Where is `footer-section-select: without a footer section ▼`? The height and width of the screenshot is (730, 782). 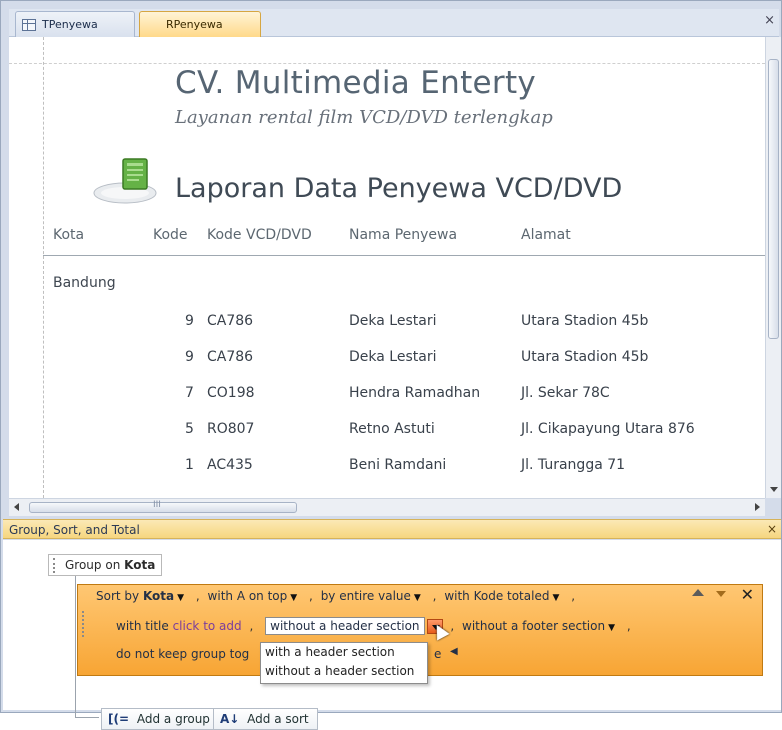
footer-section-select: without a footer section ▼ is located at coordinates (538, 626).